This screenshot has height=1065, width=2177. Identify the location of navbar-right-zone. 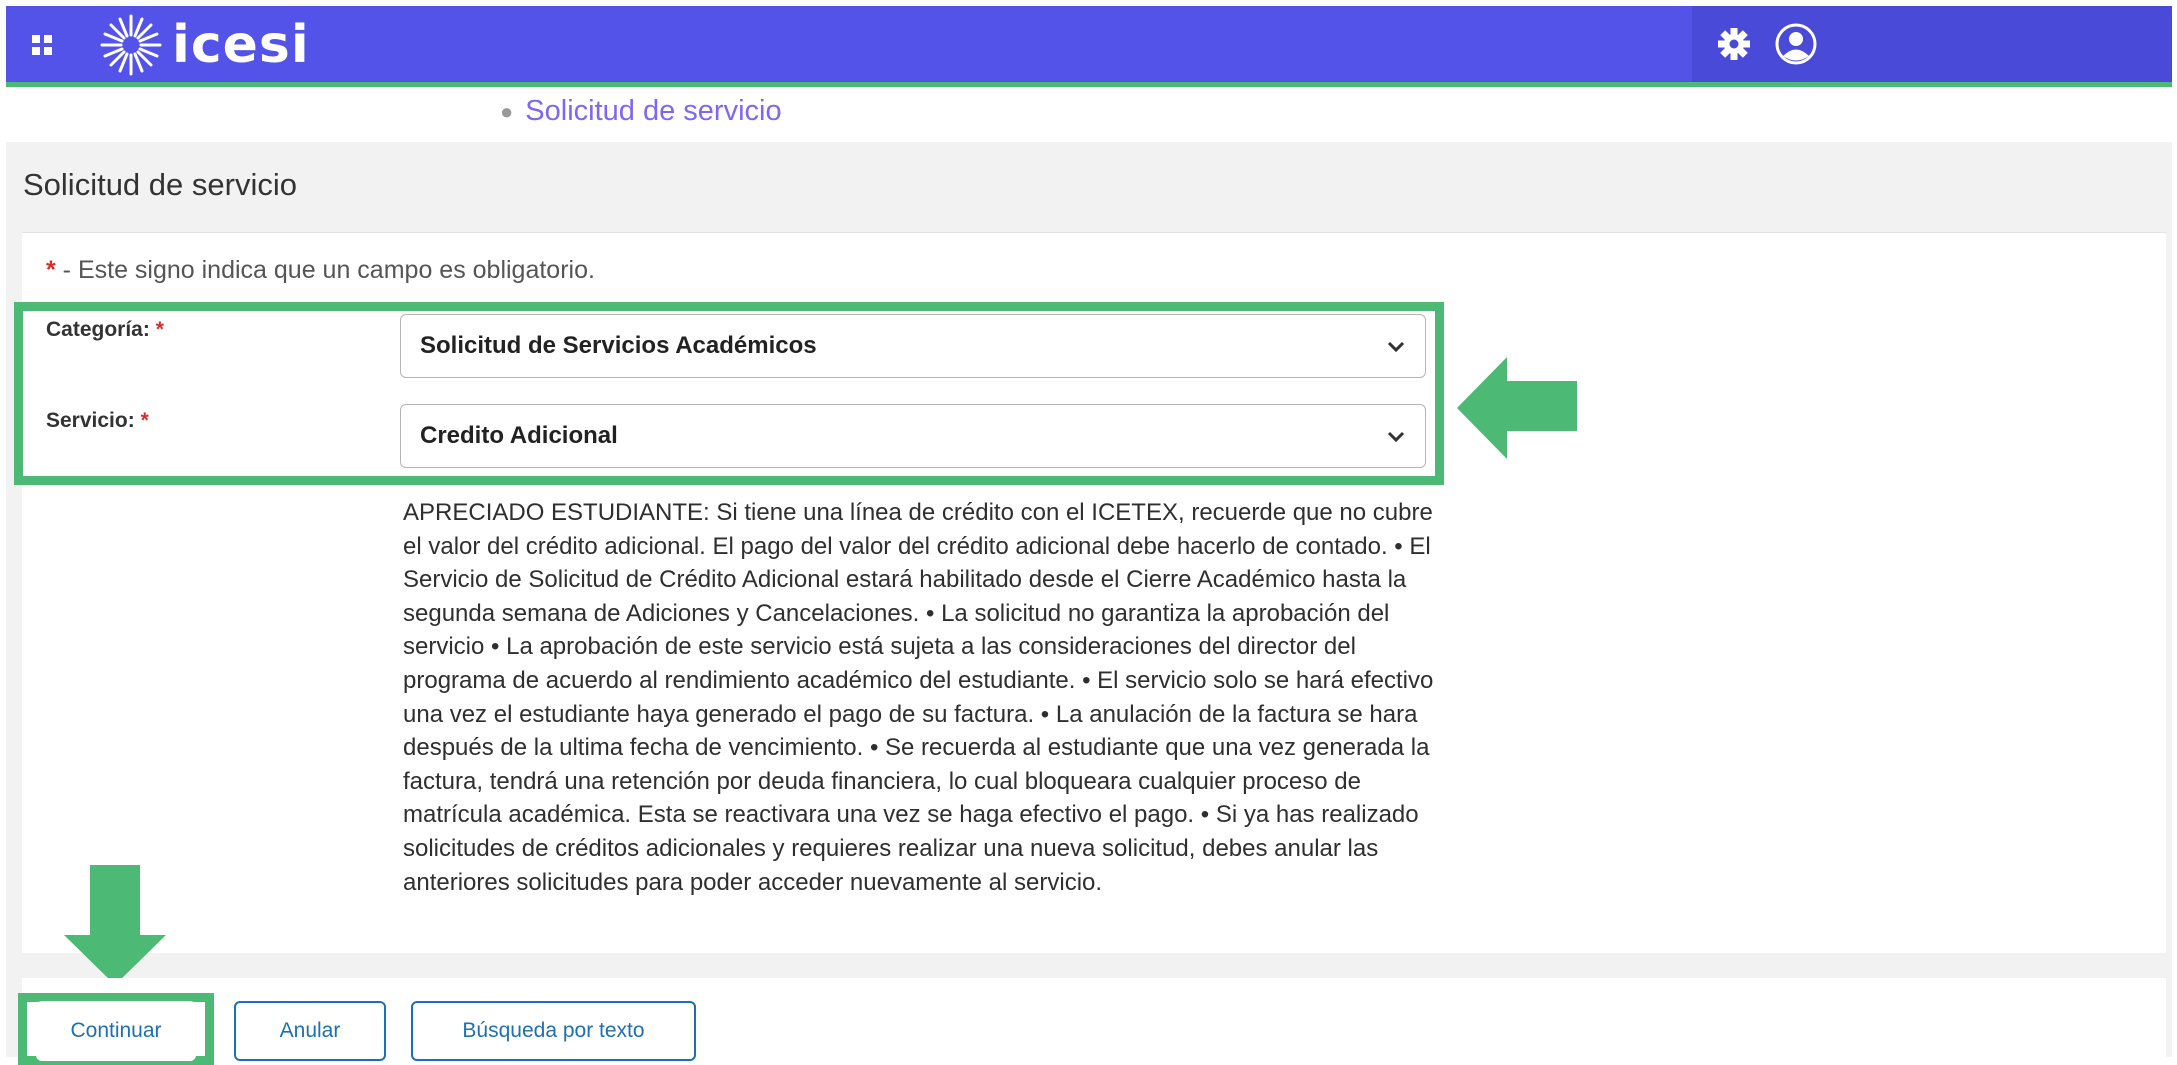
(1932, 44).